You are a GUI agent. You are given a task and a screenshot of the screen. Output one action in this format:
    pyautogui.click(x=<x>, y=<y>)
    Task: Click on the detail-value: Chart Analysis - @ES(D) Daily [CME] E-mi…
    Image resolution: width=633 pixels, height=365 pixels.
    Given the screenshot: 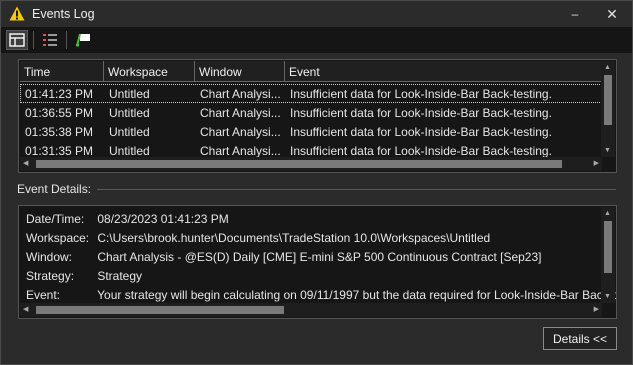 What is the action you would take?
    pyautogui.click(x=319, y=257)
    